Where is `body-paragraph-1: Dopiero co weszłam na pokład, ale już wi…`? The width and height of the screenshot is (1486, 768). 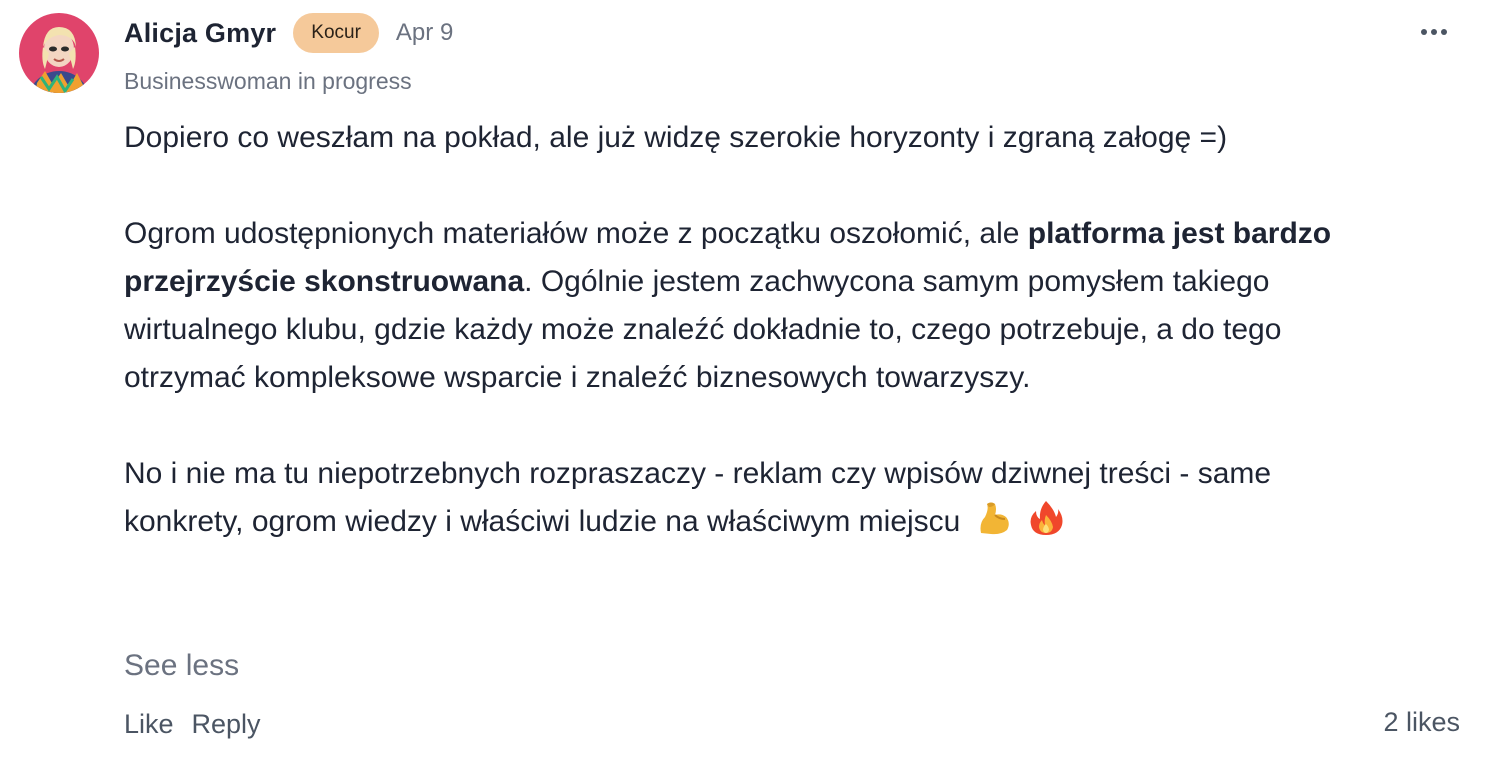 body-paragraph-1: Dopiero co weszłam na pokład, ale już wi… is located at coordinates (676, 137).